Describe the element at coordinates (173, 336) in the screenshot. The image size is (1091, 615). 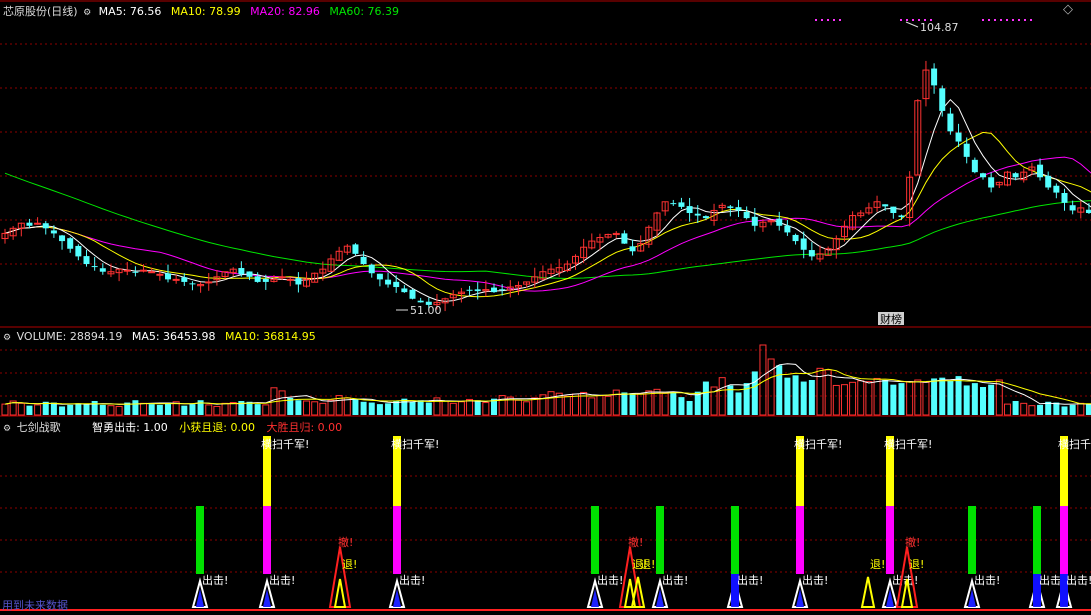
I see `volume-ma5-label: MA5: 36453.98` at that location.